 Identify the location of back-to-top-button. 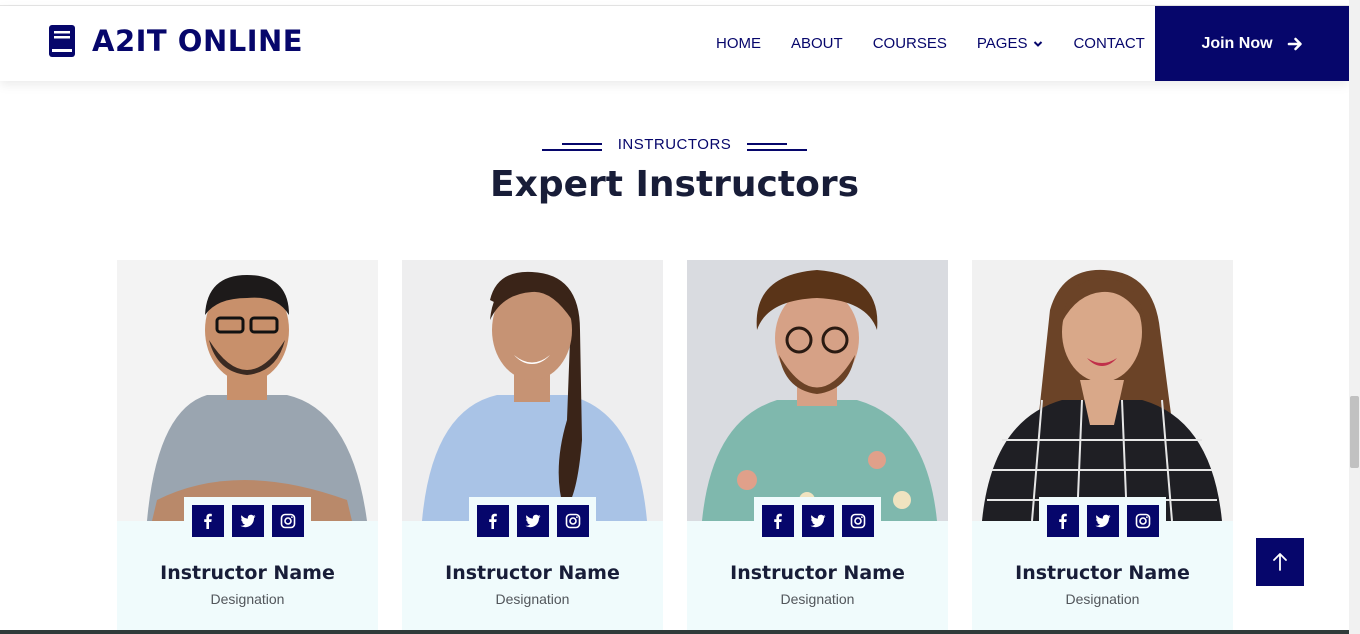
(1280, 562).